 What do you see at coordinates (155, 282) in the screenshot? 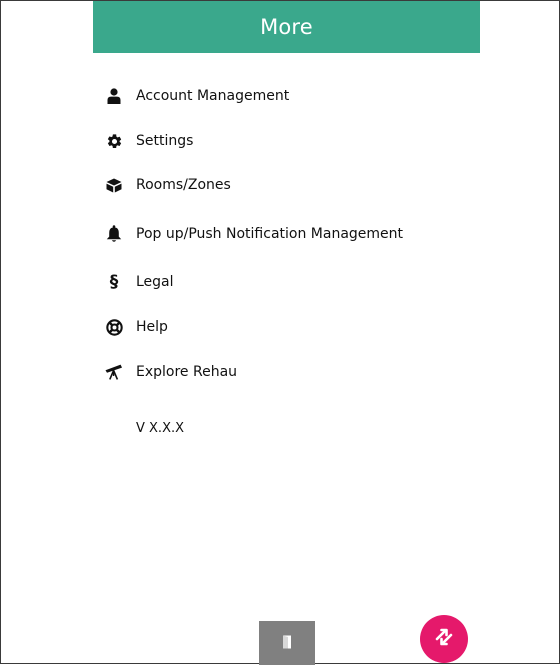
I see `menu-item-label: Legal` at bounding box center [155, 282].